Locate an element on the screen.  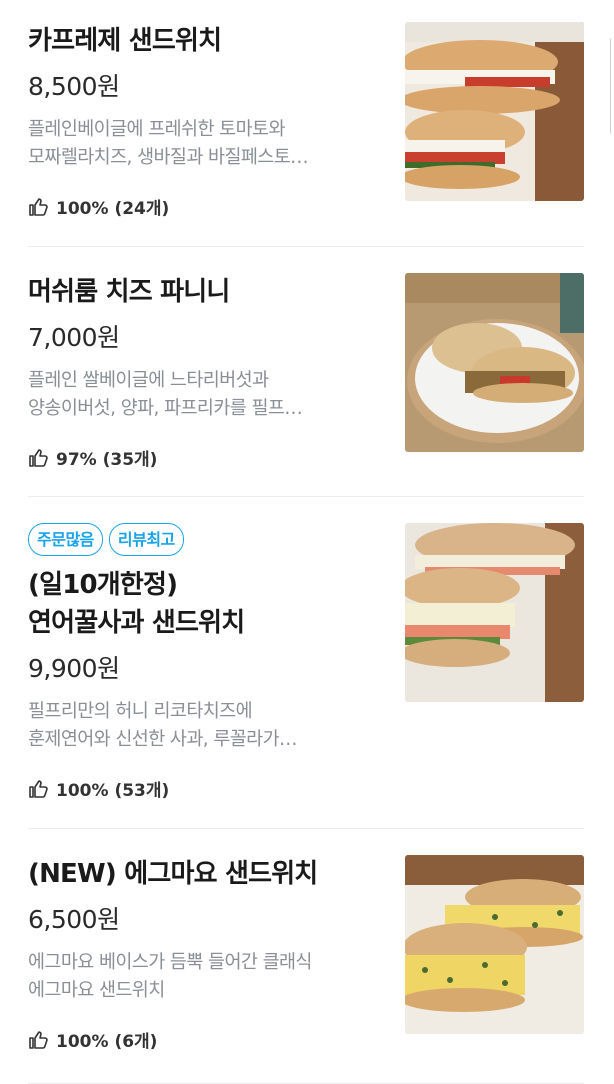
salmon-apple-sandwich-photo is located at coordinates (494, 612).